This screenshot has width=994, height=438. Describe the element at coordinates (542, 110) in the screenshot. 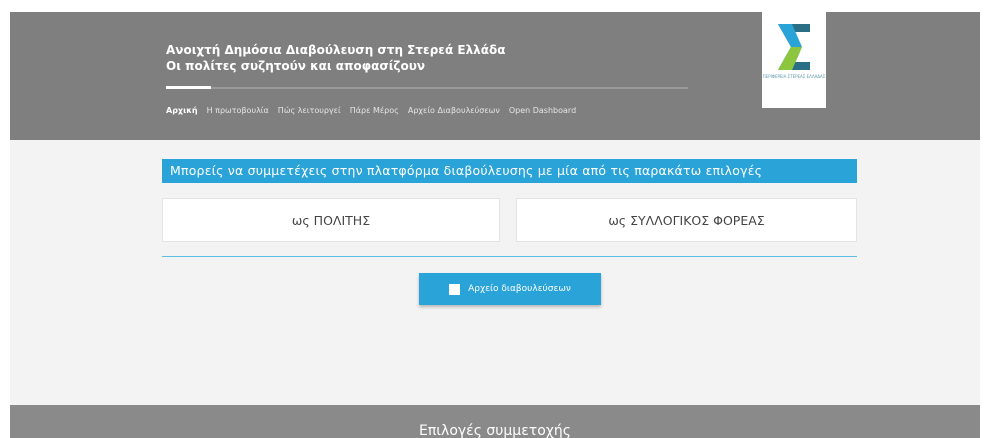

I see `nav-item-open-dashboard: Open Dashboard` at that location.